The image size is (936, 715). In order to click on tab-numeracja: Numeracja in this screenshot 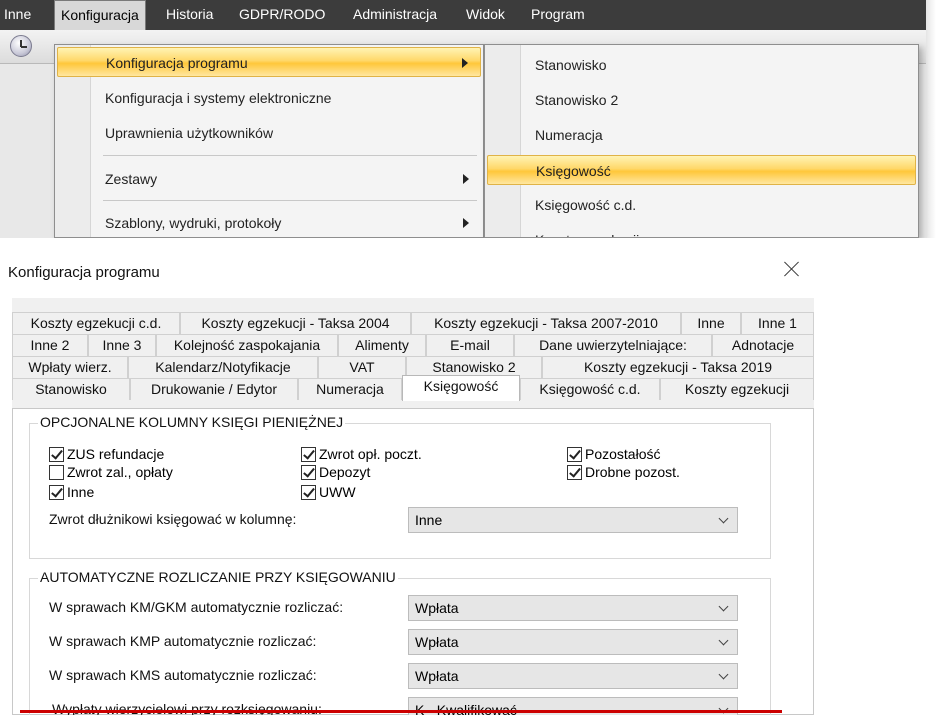, I will do `click(350, 389)`.